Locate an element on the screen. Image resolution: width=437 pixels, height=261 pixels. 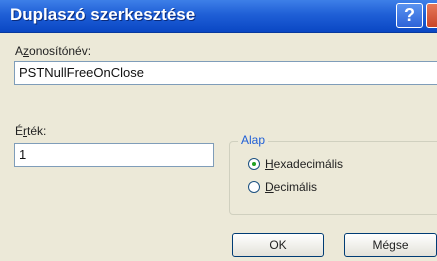
radio-hexadecimal: Hexadecimális is located at coordinates (295, 164).